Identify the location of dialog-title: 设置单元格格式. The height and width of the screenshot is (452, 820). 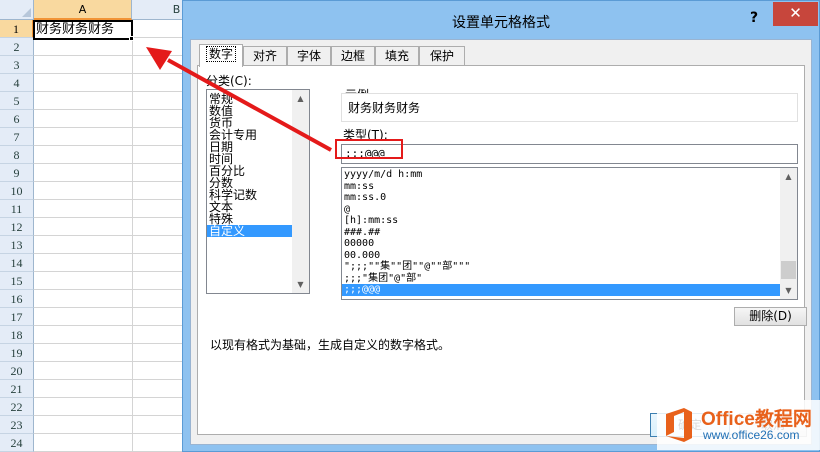
(501, 23).